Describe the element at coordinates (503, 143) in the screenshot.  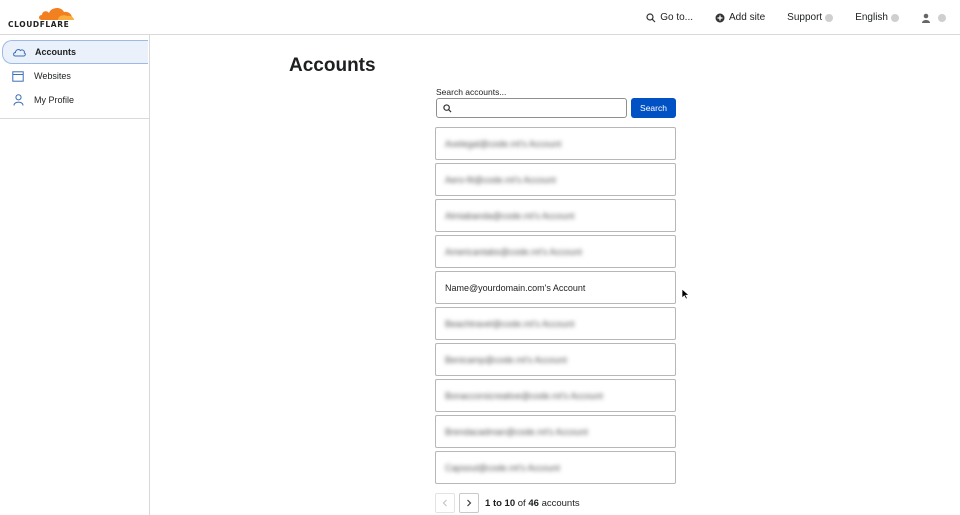
I see `account-name: Avelegal@code.mt's Account` at that location.